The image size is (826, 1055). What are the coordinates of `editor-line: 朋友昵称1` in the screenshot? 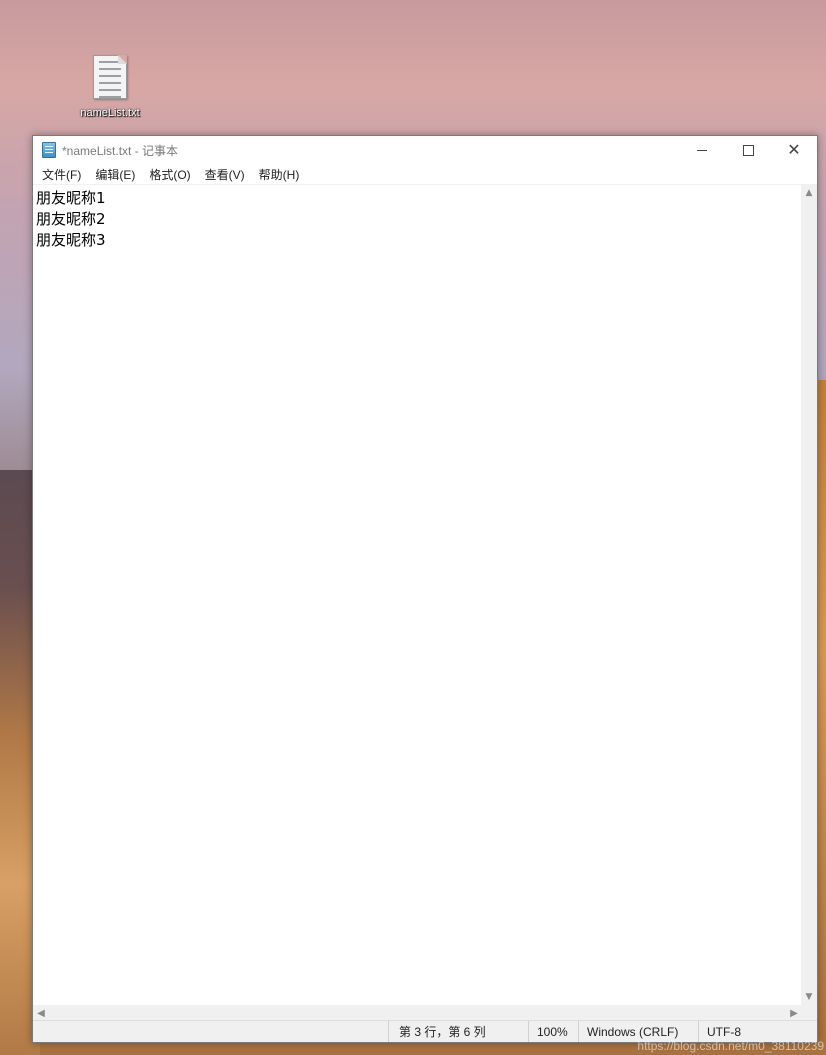 It's located at (71, 198).